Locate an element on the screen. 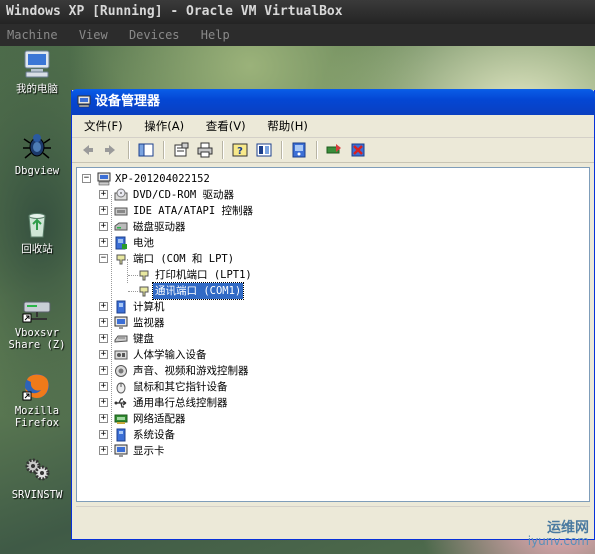 The image size is (595, 554). tree-item-label-selected: 通讯端口 (COM1) is located at coordinates (198, 291).